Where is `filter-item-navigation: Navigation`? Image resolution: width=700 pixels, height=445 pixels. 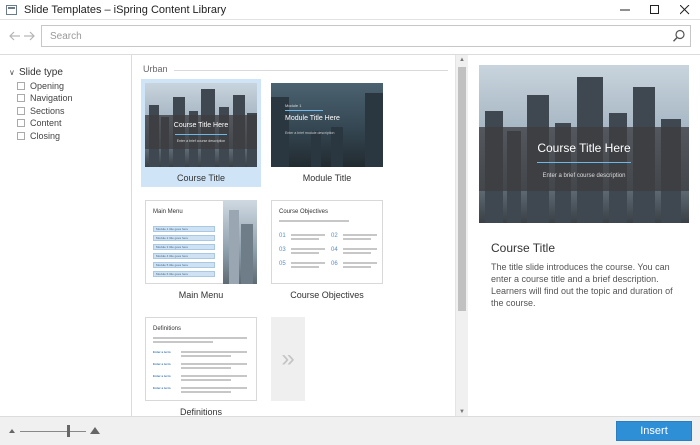
filter-item-navigation: Navigation is located at coordinates (65, 98).